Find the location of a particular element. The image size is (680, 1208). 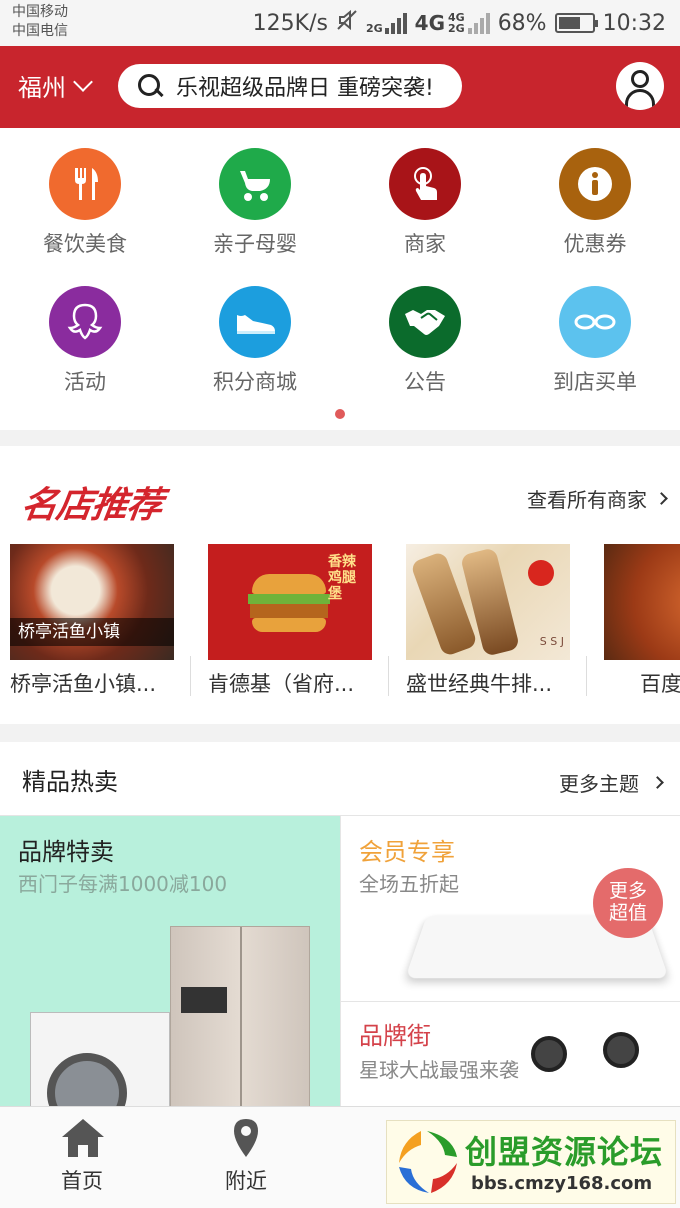

view-all-stores-link: 查看所有商家 is located at coordinates (597, 498).